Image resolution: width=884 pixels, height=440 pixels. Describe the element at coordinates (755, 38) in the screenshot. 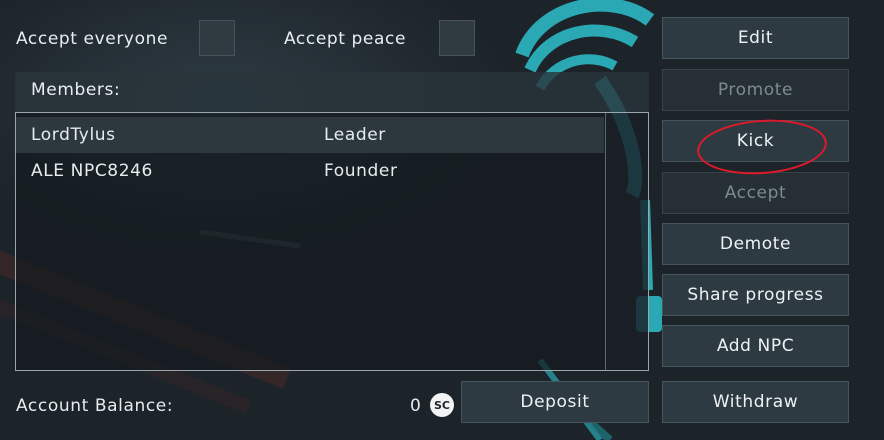

I see `edit-button: Edit` at that location.